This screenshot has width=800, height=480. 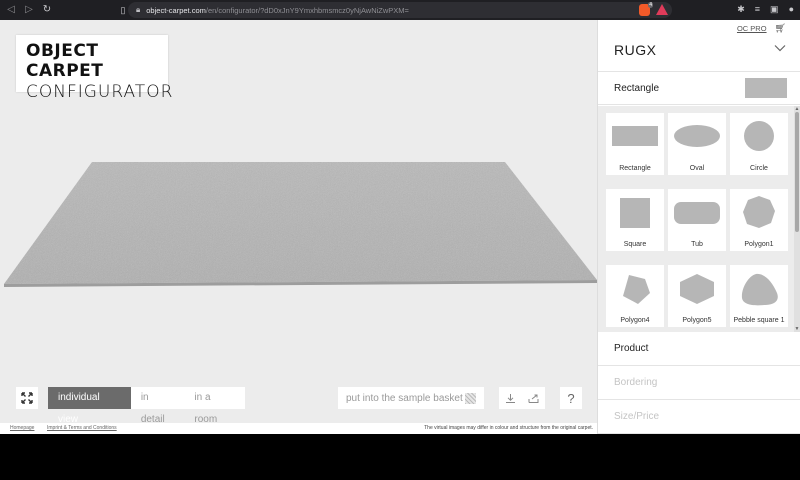 I want to click on shield-count-badge: 4, so click(x=650, y=5).